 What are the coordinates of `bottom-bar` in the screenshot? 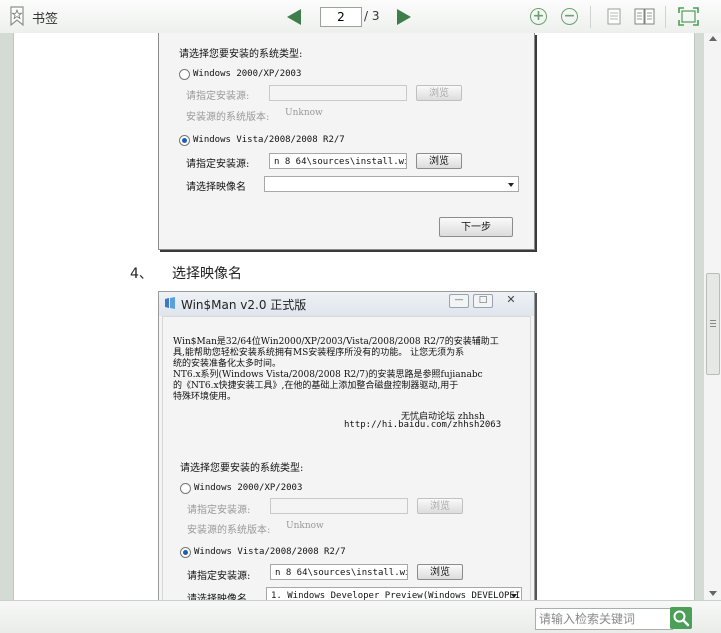 It's located at (360, 616).